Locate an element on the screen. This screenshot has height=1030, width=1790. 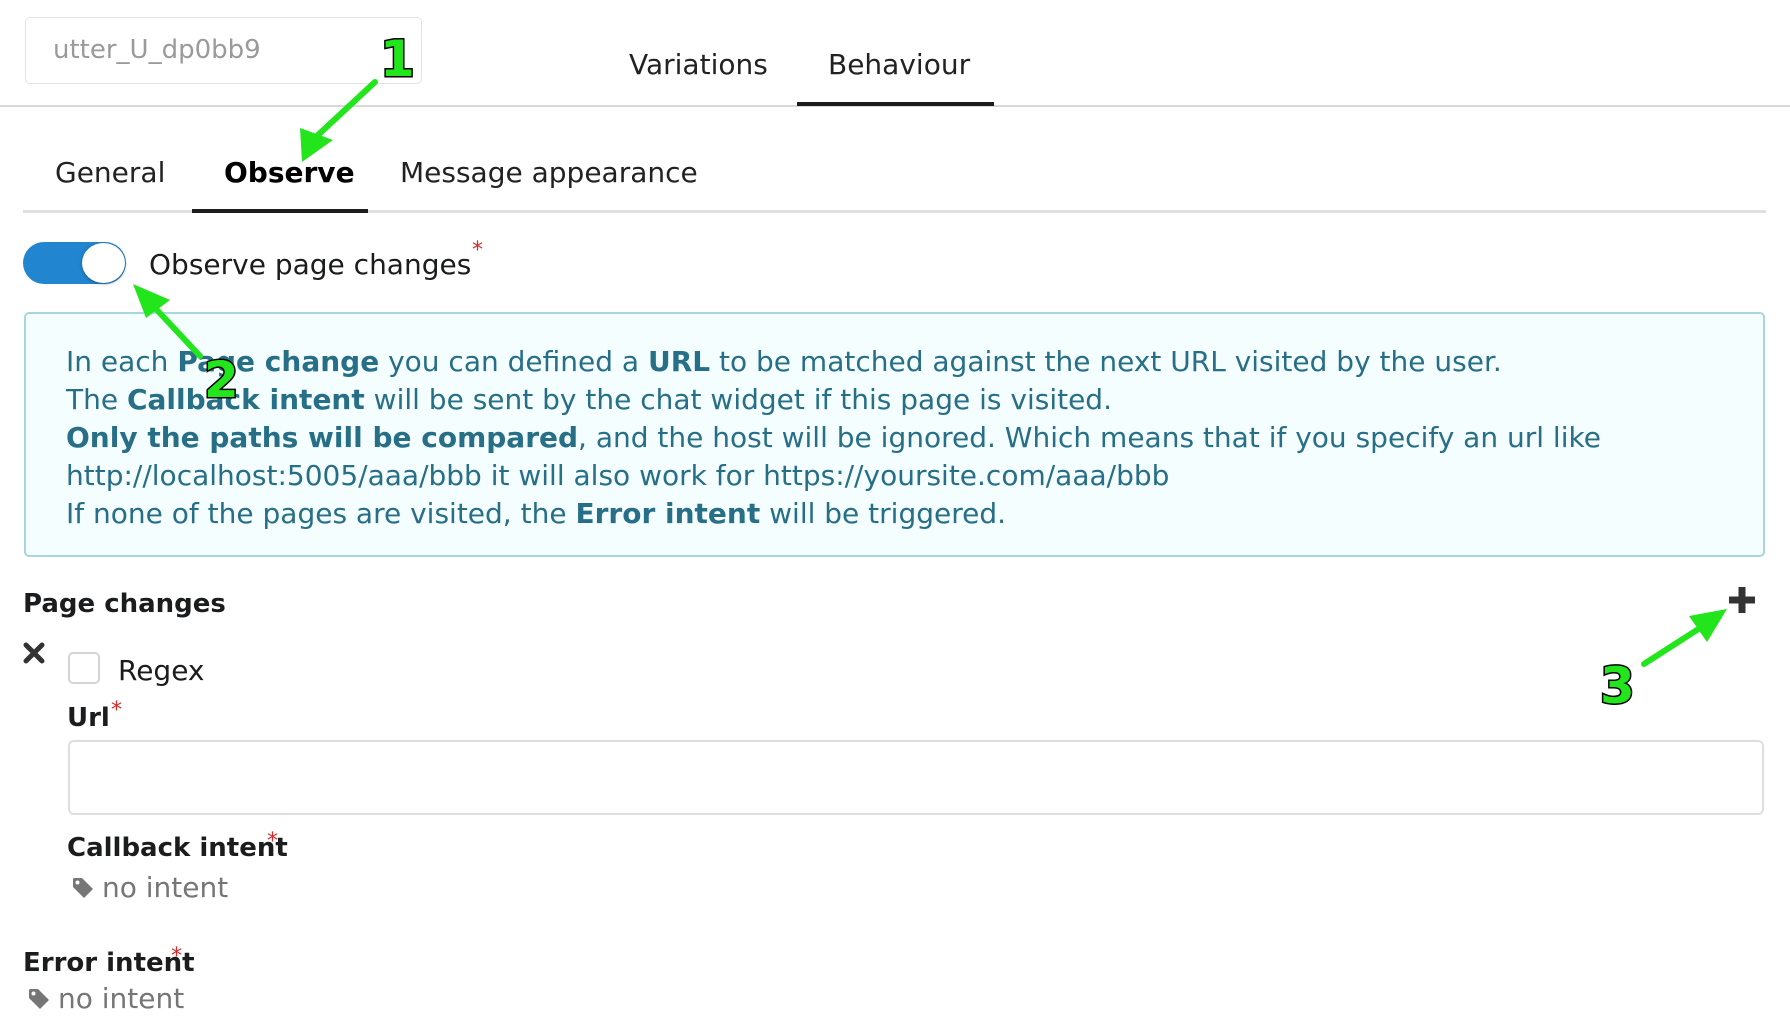
active-subtab-indicator is located at coordinates (280, 211).